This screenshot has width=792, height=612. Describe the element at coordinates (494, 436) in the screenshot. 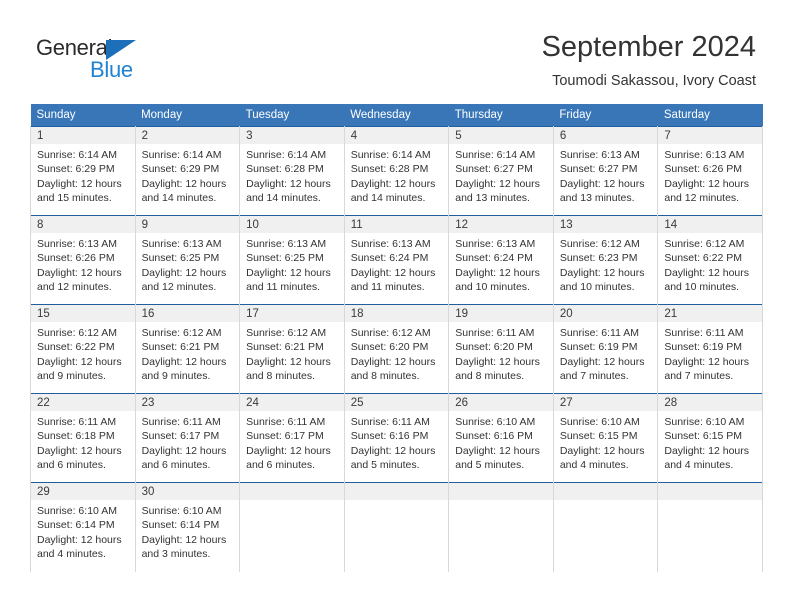

I see `sunset-text: Sunset: 6:16 PM` at that location.